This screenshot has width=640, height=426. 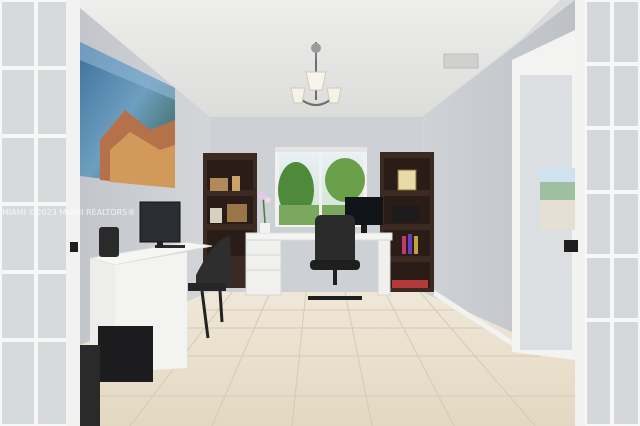 What do you see at coordinates (109, 242) in the screenshot?
I see `speaker` at bounding box center [109, 242].